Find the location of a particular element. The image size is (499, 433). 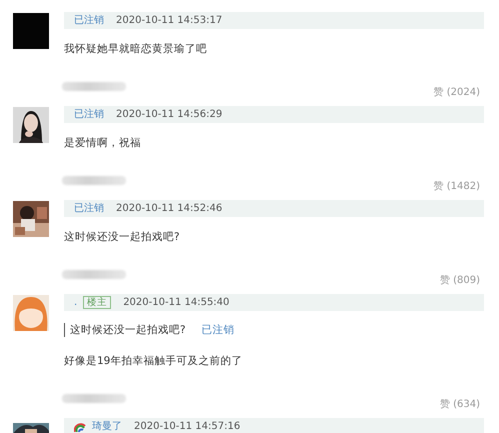

like-link: 赞 (1482) is located at coordinates (459, 186).